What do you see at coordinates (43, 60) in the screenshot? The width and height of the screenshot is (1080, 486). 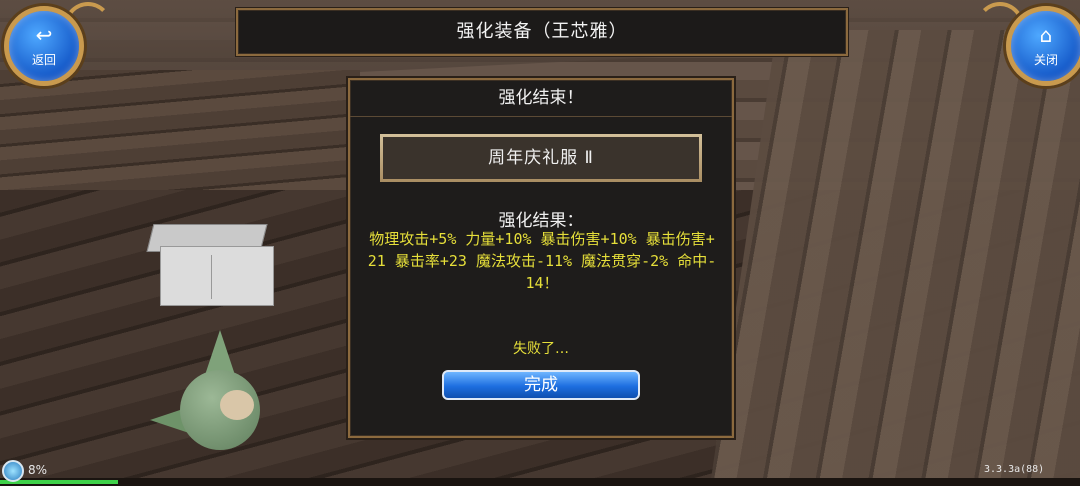 I see `back-button-label: 返回` at bounding box center [43, 60].